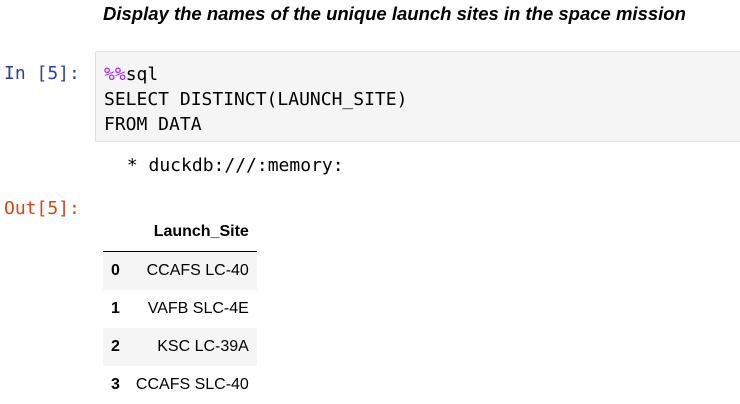  What do you see at coordinates (142, 74) in the screenshot?
I see `cell-magic-name: sql` at bounding box center [142, 74].